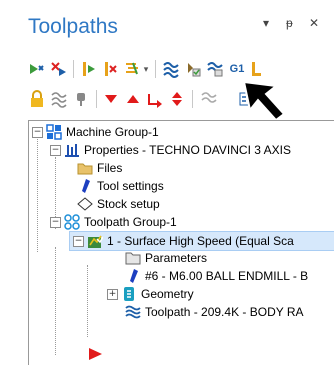 This screenshot has height=365, width=334. I want to click on toggle-display-dropdown: ▾, so click(146, 69).